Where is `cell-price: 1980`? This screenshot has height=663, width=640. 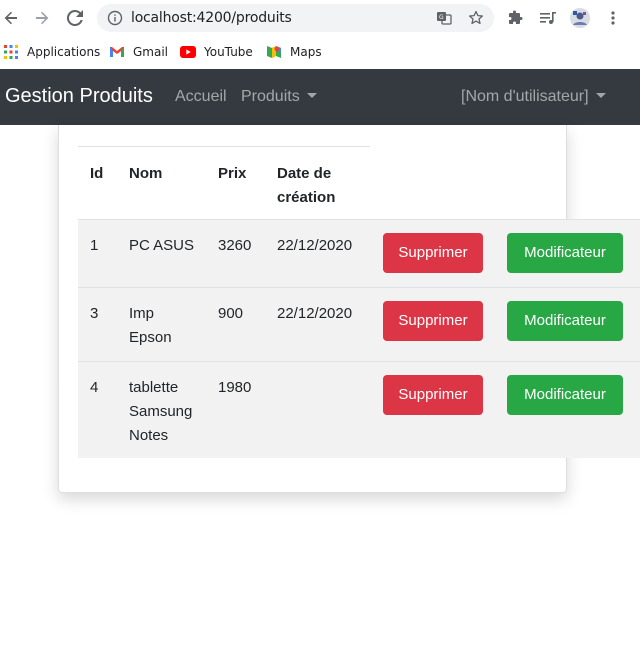
cell-price: 1980 is located at coordinates (235, 387).